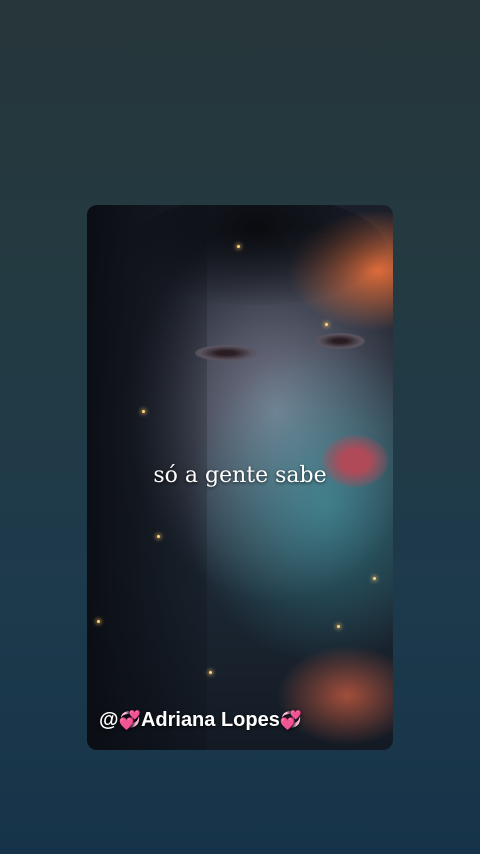 This screenshot has width=480, height=854. I want to click on handle-name: Adriana Lopes, so click(210, 720).